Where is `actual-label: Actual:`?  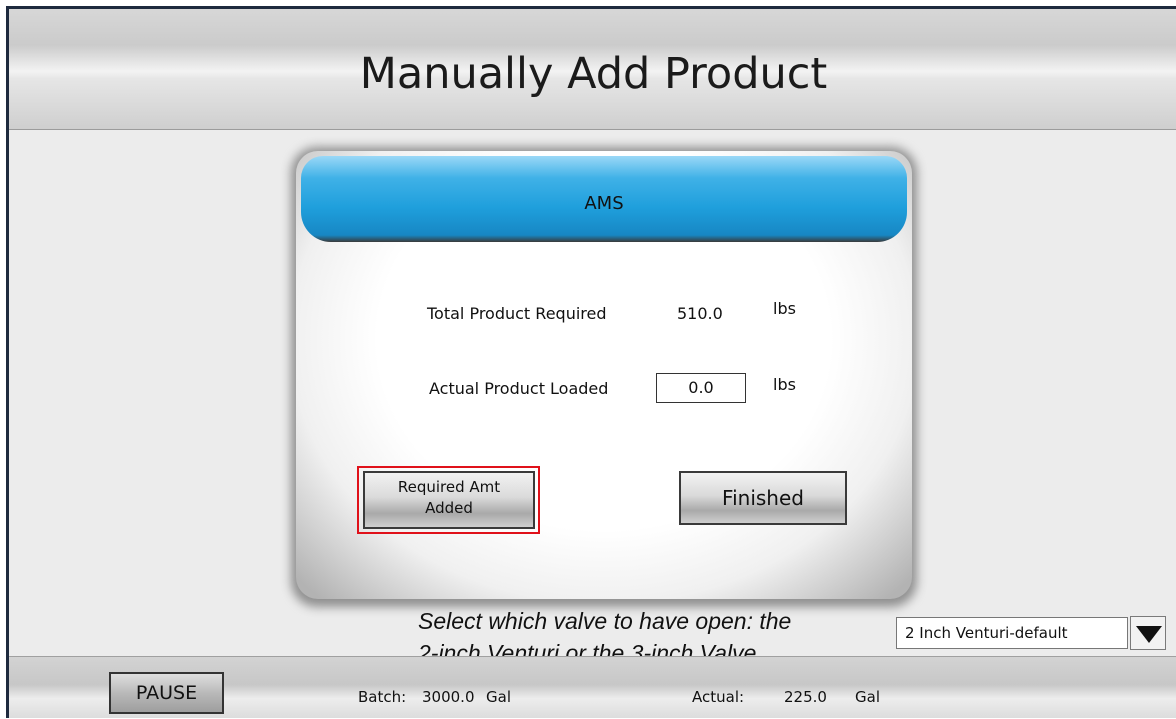 actual-label: Actual: is located at coordinates (718, 697).